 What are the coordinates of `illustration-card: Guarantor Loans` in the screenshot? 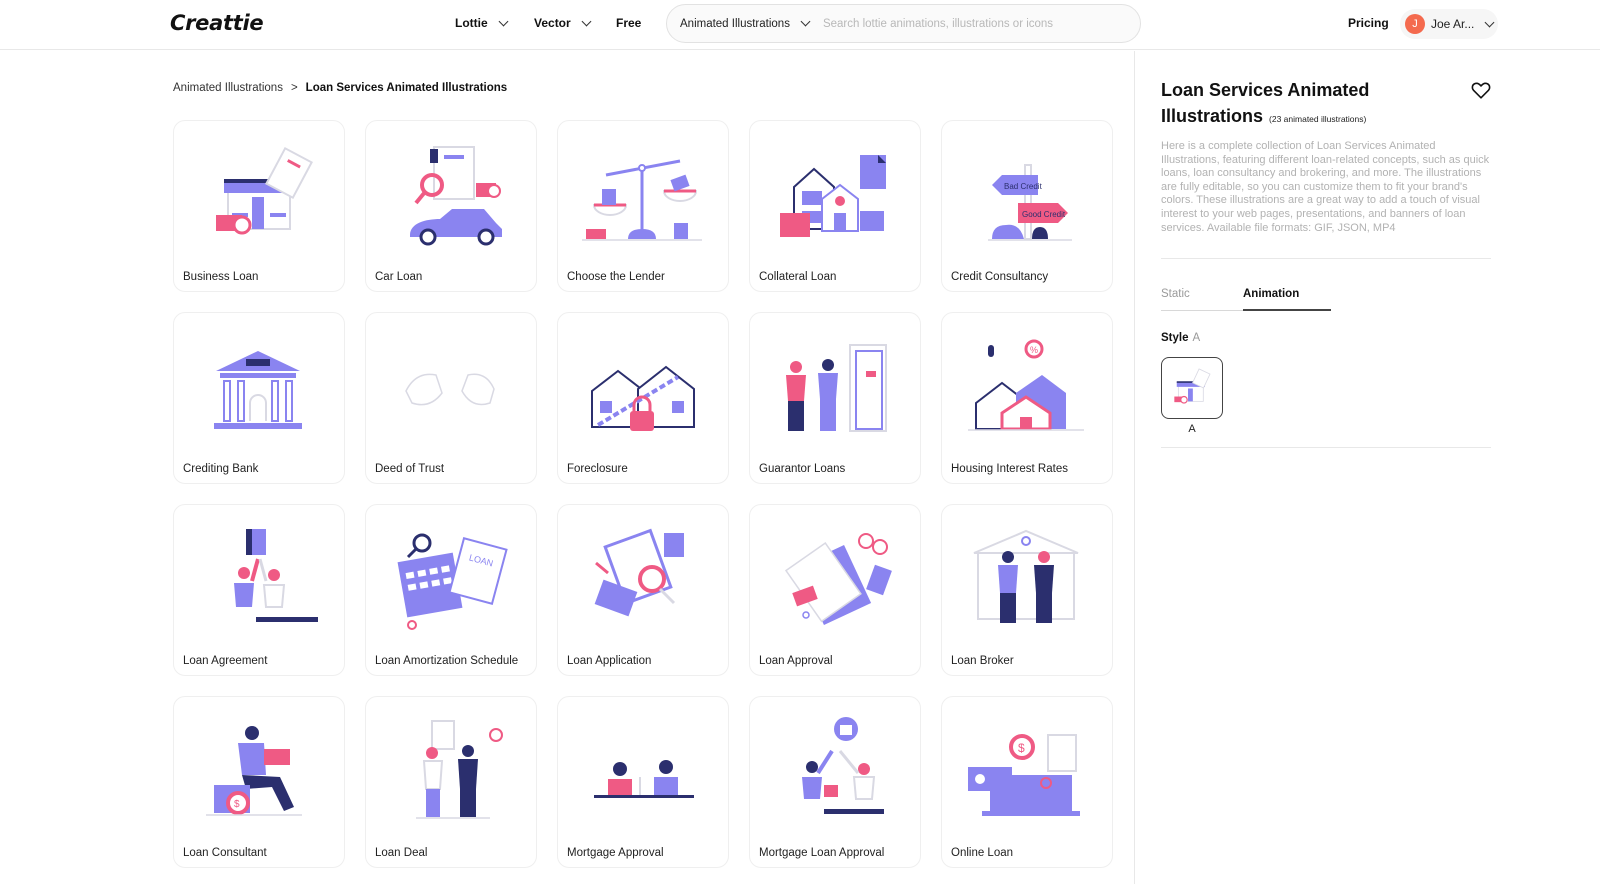 It's located at (835, 398).